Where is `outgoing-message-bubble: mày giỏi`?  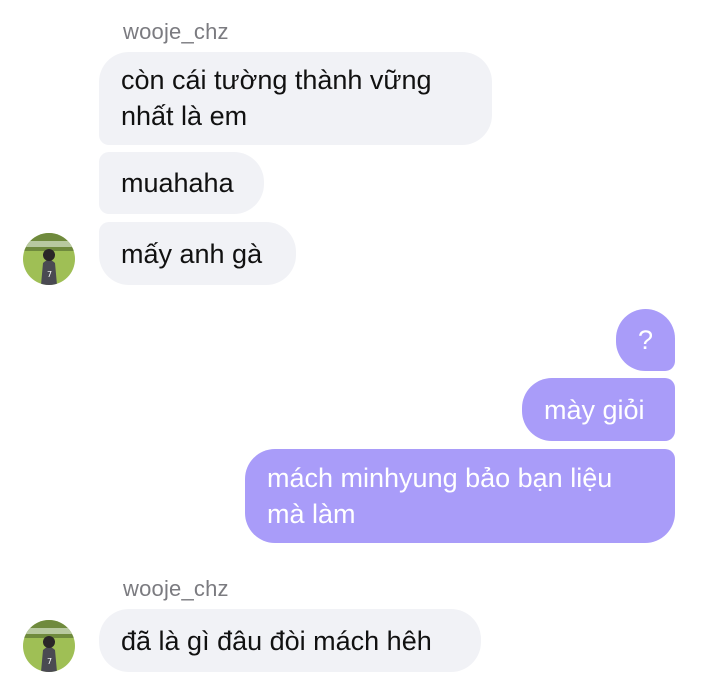 outgoing-message-bubble: mày giỏi is located at coordinates (598, 409).